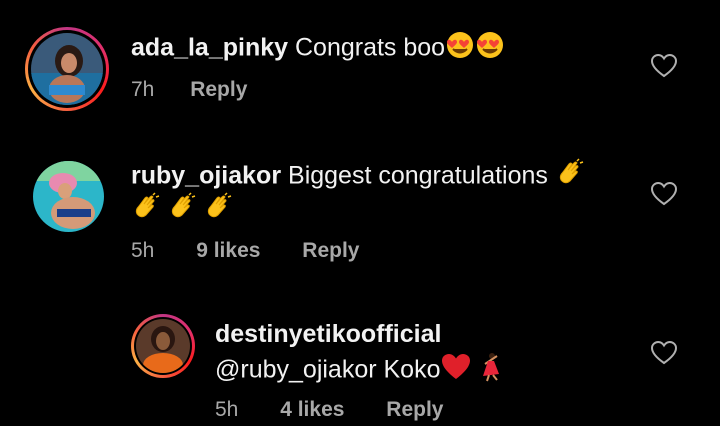 This screenshot has height=426, width=720. I want to click on comment-username: ada_la_pinky, so click(209, 48).